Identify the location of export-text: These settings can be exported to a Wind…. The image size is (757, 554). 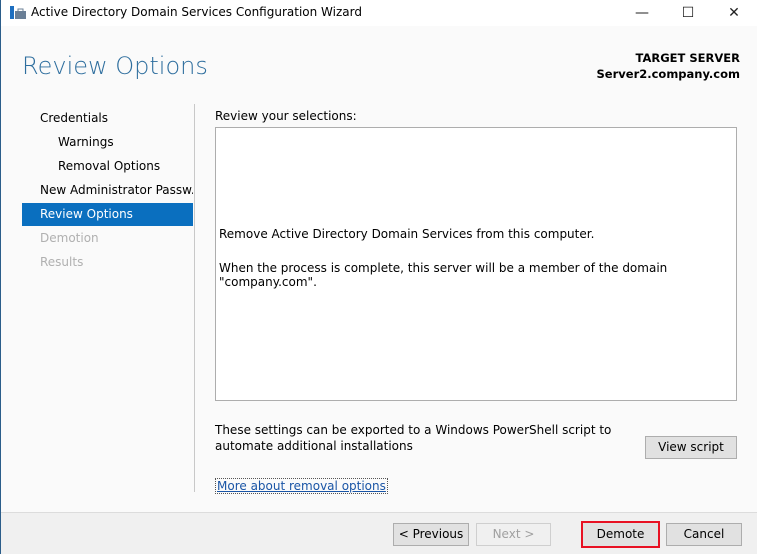
(413, 438).